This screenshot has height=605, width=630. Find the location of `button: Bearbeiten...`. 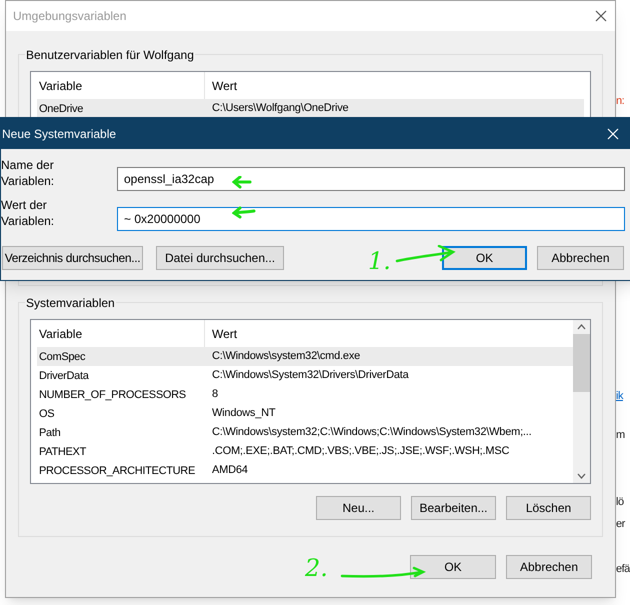

button: Bearbeiten... is located at coordinates (453, 508).